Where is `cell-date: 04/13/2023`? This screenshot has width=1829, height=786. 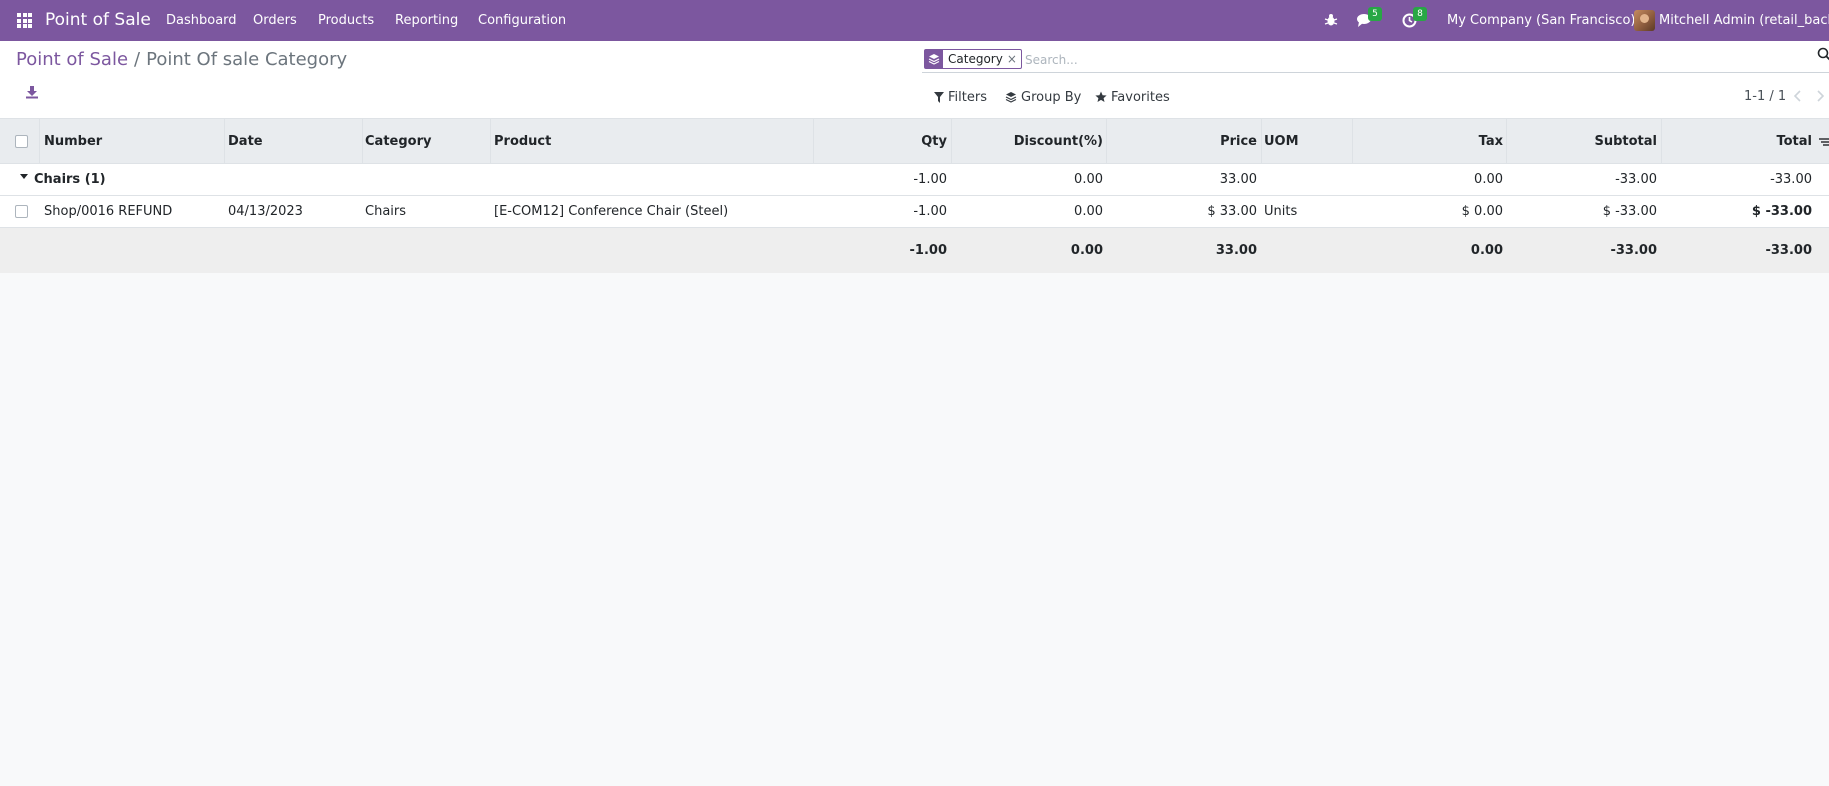
cell-date: 04/13/2023 is located at coordinates (293, 211).